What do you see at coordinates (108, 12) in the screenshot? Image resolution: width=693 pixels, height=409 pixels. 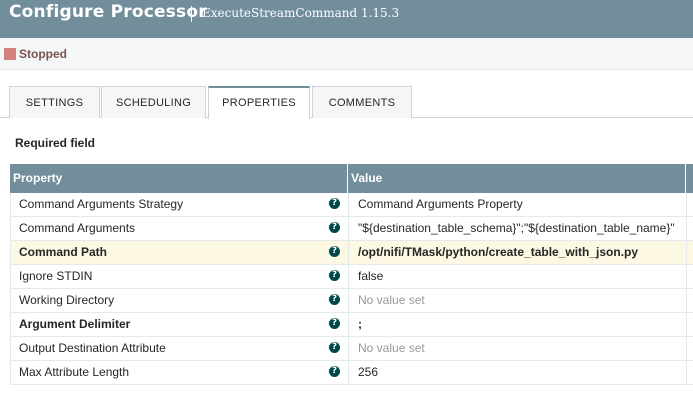 I see `dialog-title: Configure Processor` at bounding box center [108, 12].